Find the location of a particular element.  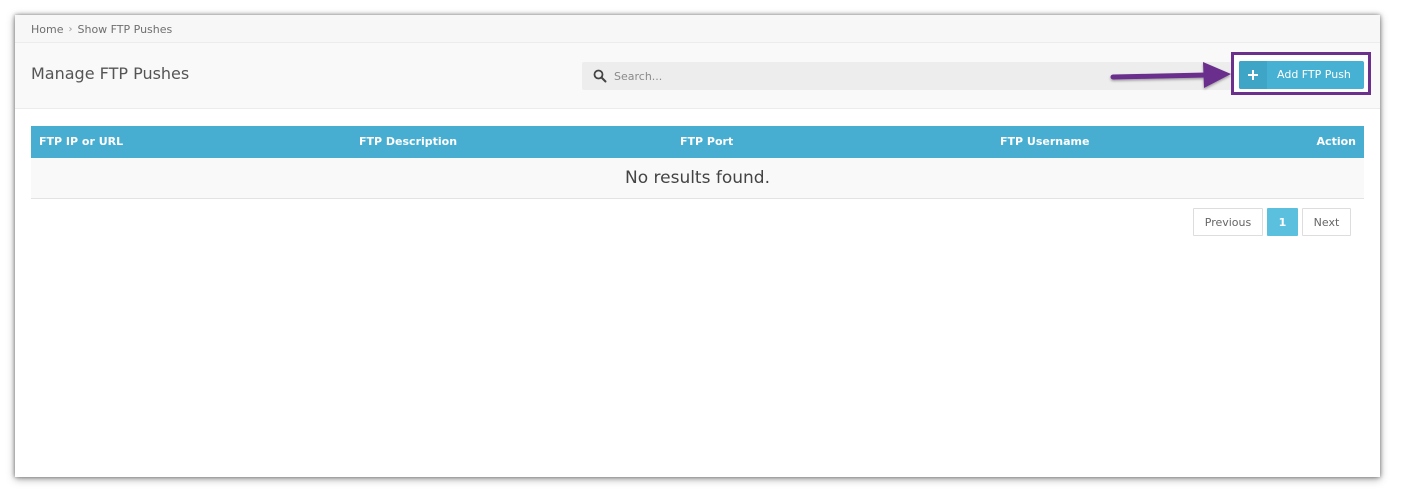

search-icon is located at coordinates (600, 76).